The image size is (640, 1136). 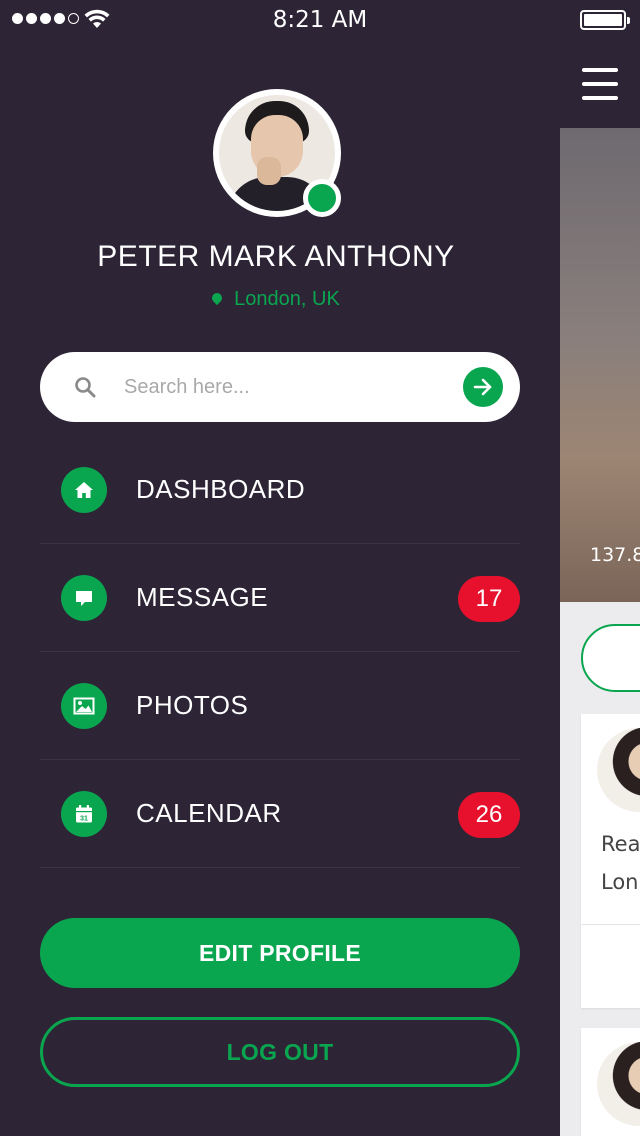 What do you see at coordinates (322, 198) in the screenshot?
I see `online-status-indicator` at bounding box center [322, 198].